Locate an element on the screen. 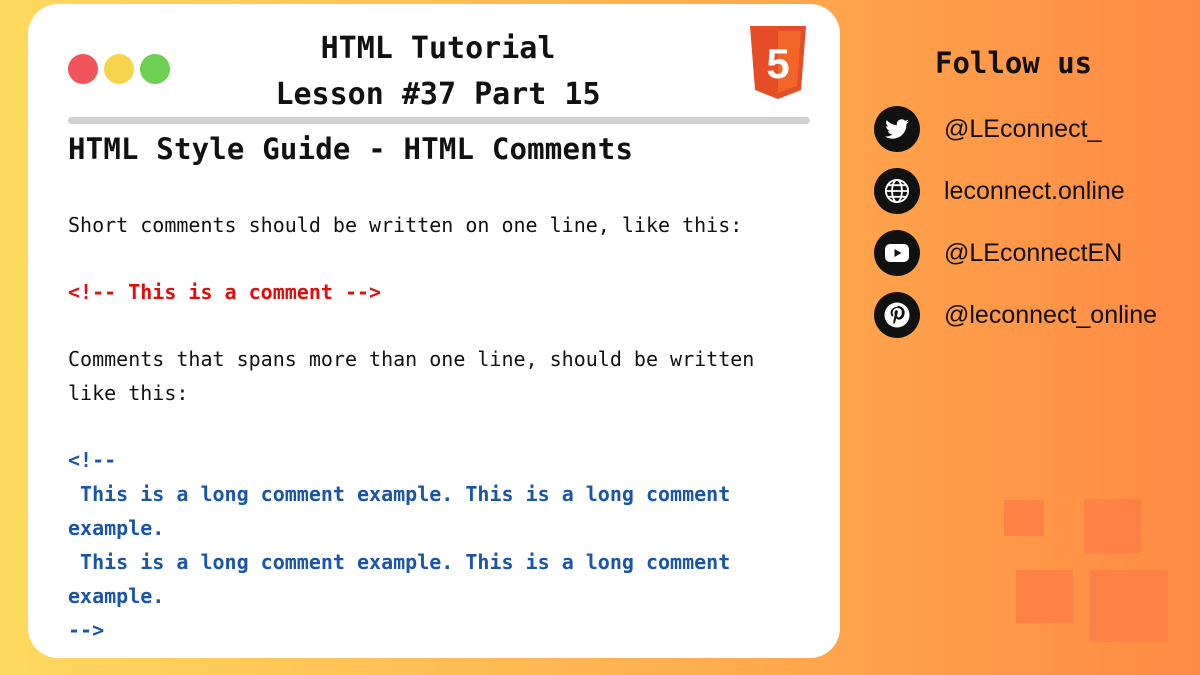 This screenshot has height=675, width=1200. social-label-youtube: @LEconnectEN is located at coordinates (1033, 252).